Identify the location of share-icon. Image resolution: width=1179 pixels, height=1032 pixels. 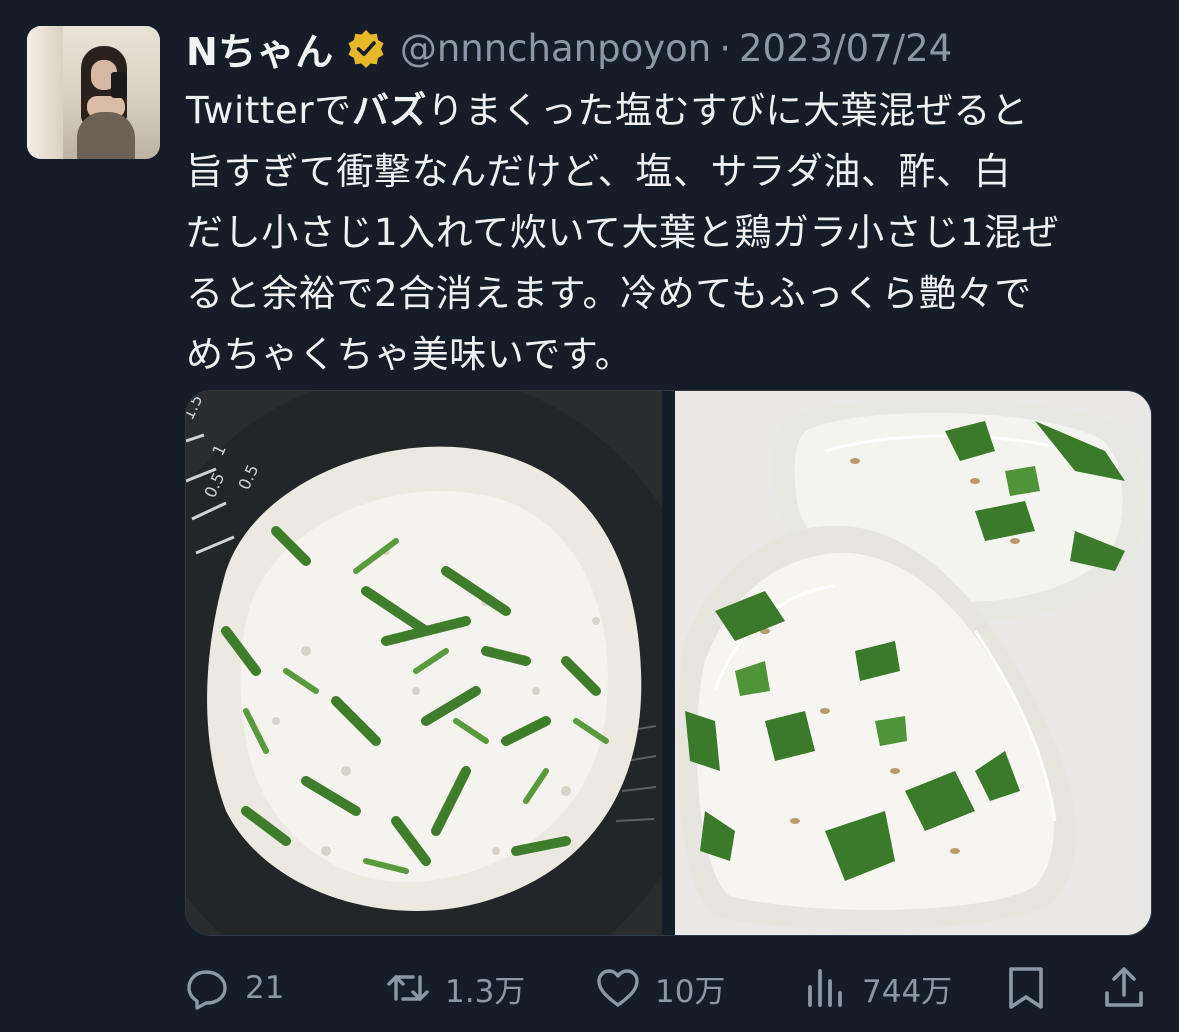
(1124, 987).